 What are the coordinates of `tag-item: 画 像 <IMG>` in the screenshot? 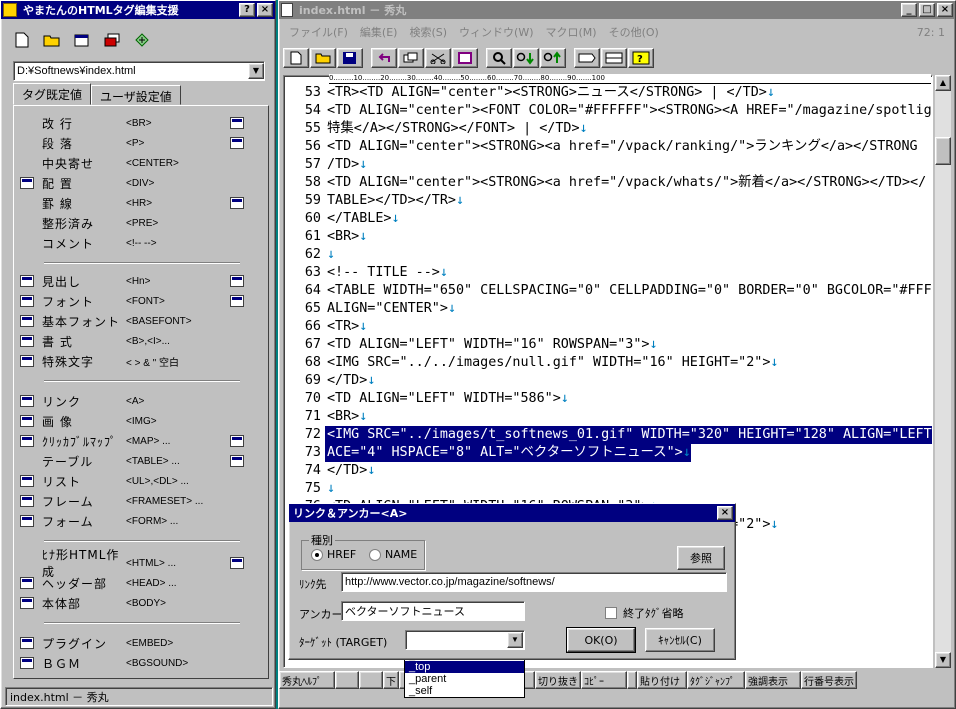 It's located at (142, 421).